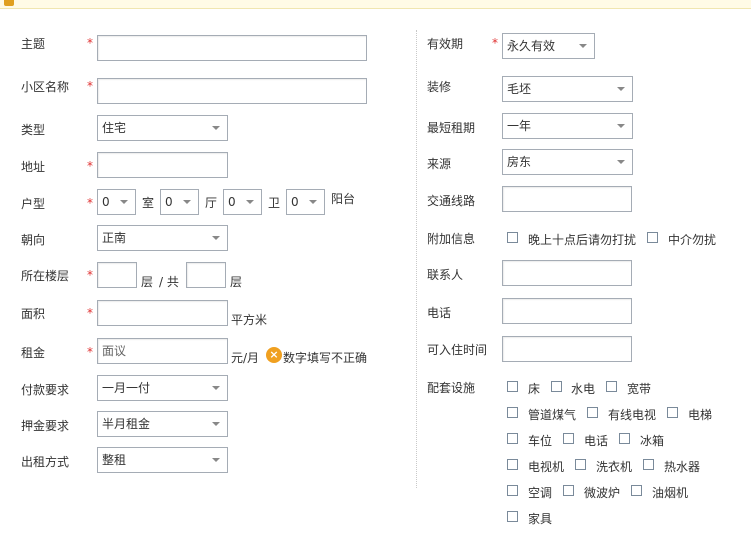 The width and height of the screenshot is (751, 534). I want to click on facility-washer-checkbox, so click(580, 464).